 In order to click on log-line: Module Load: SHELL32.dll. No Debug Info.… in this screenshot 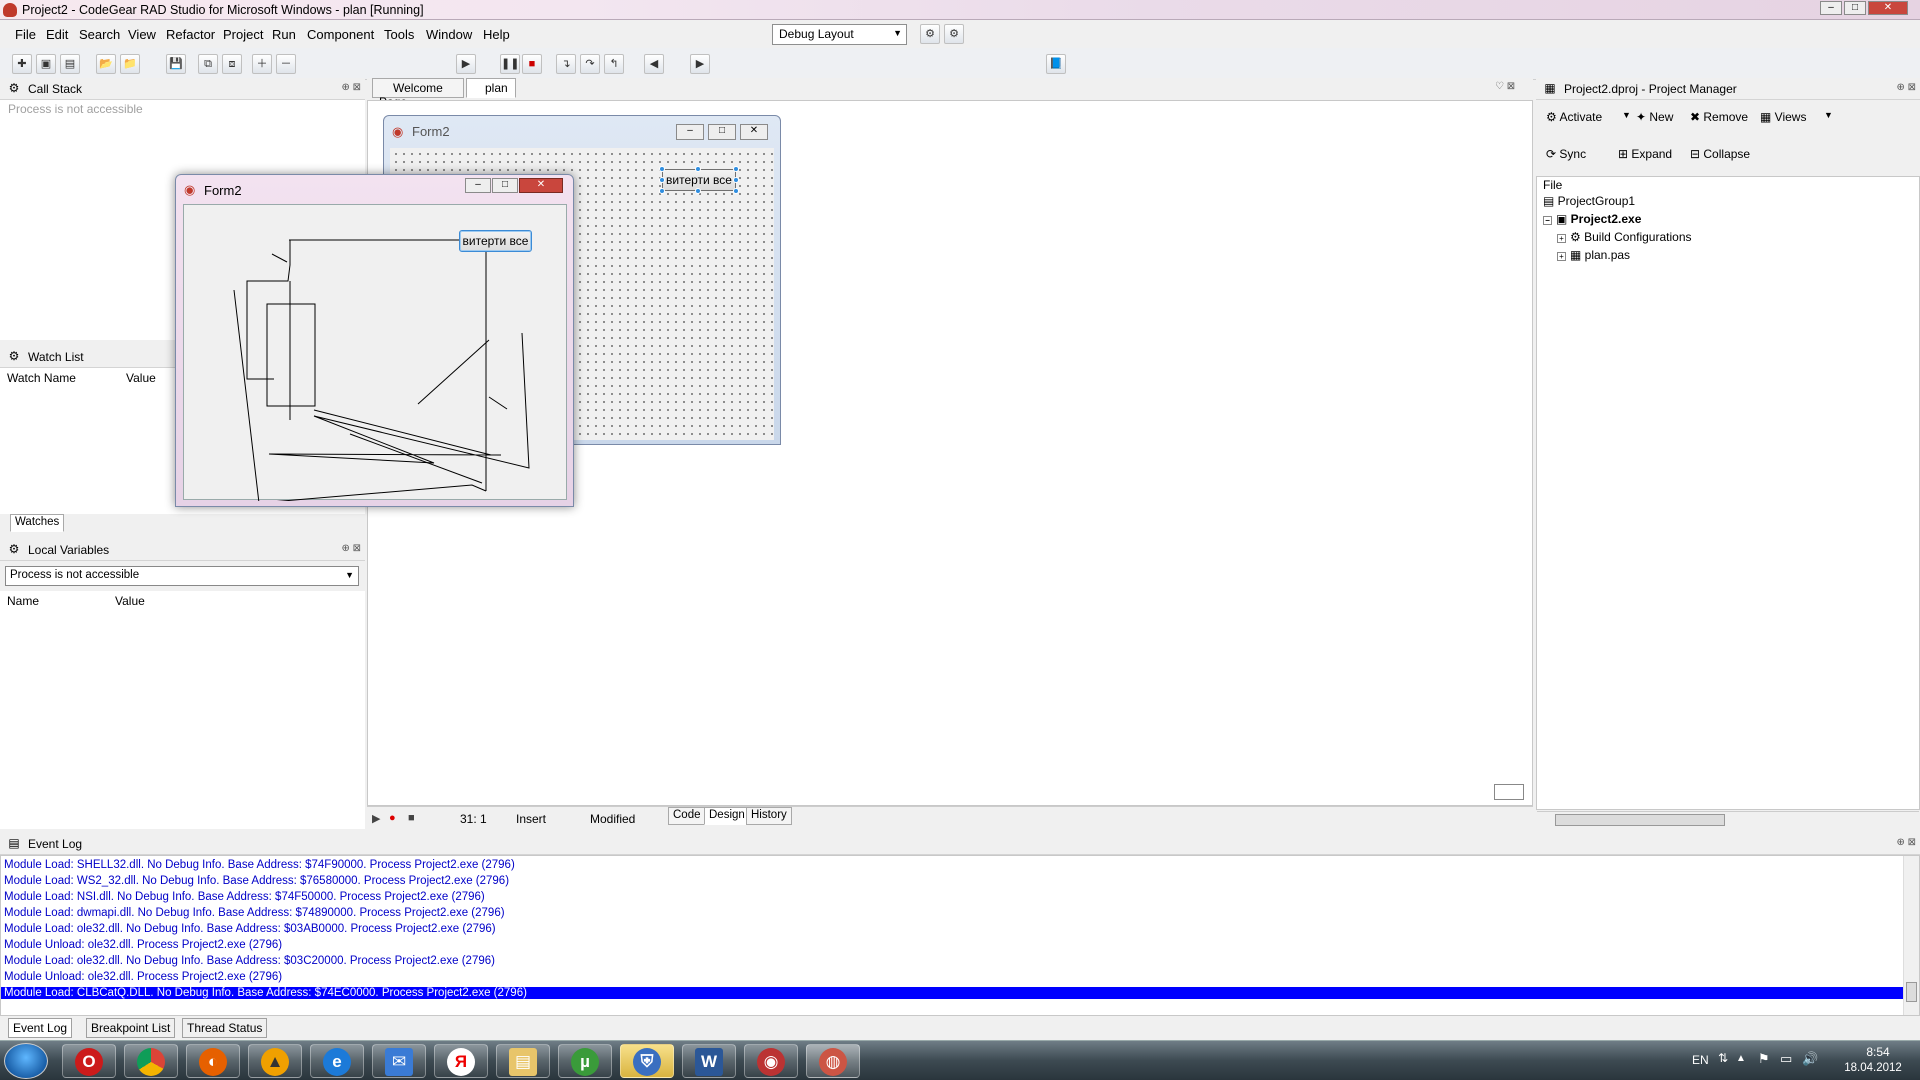, I will do `click(259, 865)`.